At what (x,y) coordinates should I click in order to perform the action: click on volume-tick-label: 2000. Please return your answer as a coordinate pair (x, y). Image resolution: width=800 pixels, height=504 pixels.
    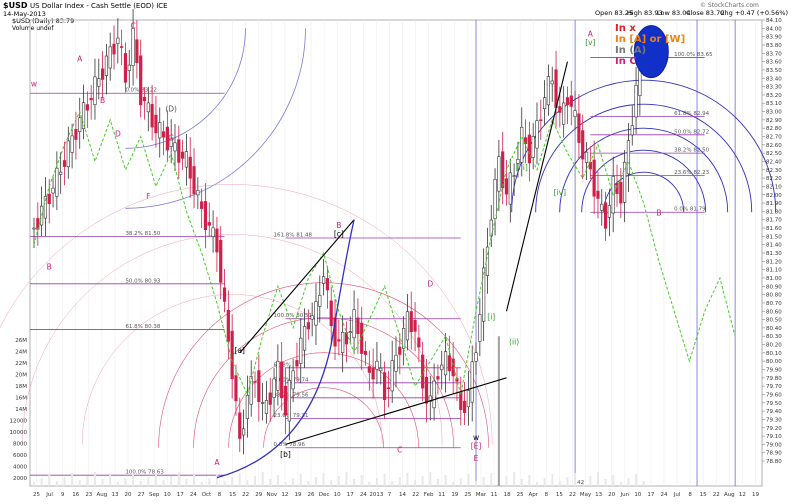
    Looking at the image, I should click on (20, 479).